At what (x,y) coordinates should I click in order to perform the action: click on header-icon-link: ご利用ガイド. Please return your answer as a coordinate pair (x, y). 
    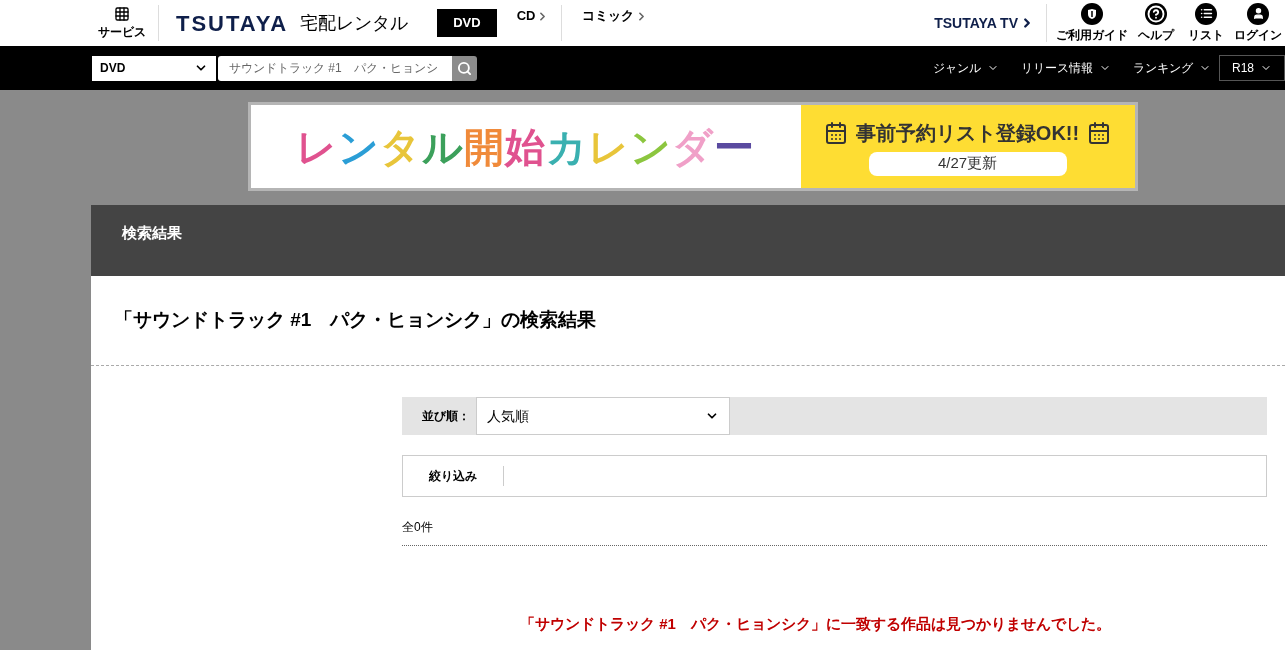
    Looking at the image, I should click on (1092, 23).